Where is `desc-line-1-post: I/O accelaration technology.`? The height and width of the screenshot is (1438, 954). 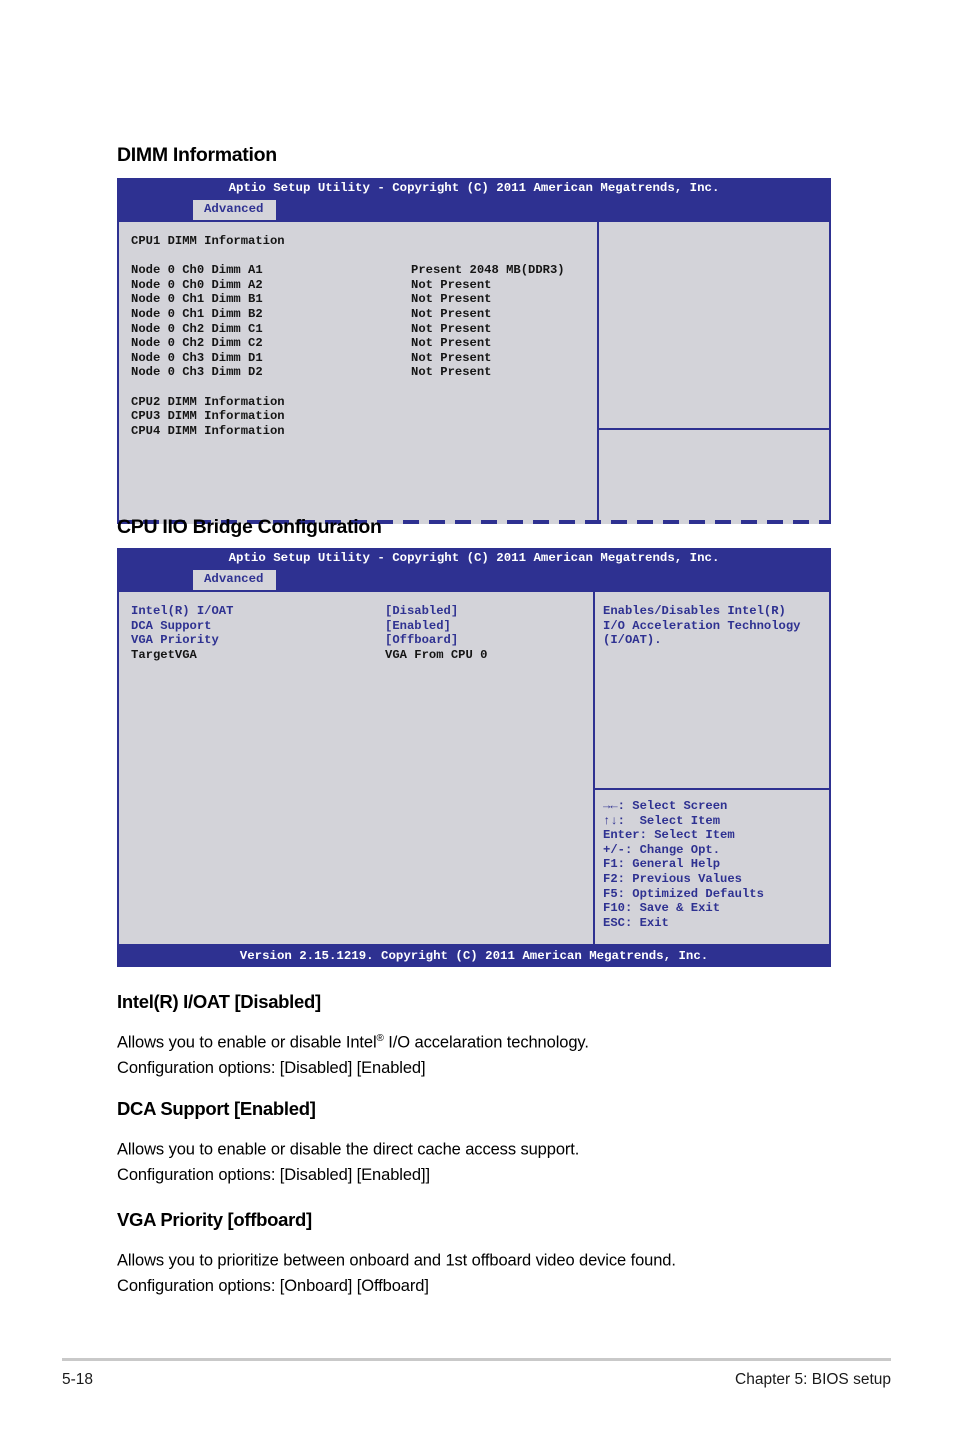 desc-line-1-post: I/O accelaration technology. is located at coordinates (486, 1042).